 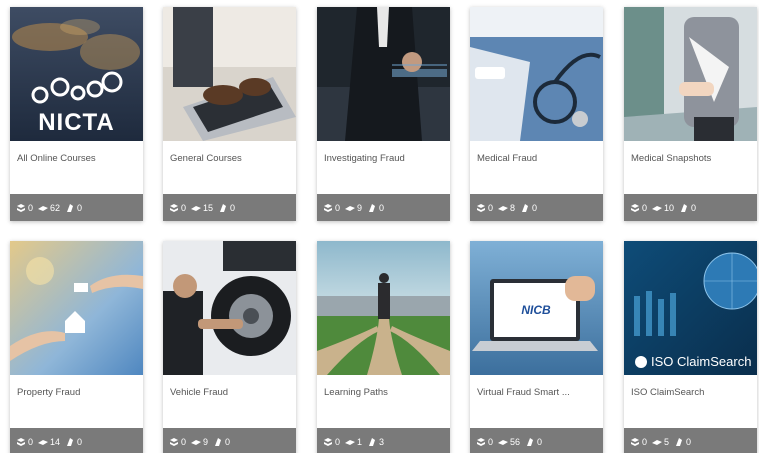 What do you see at coordinates (76, 74) in the screenshot?
I see `course-thumbnail: NICTA` at bounding box center [76, 74].